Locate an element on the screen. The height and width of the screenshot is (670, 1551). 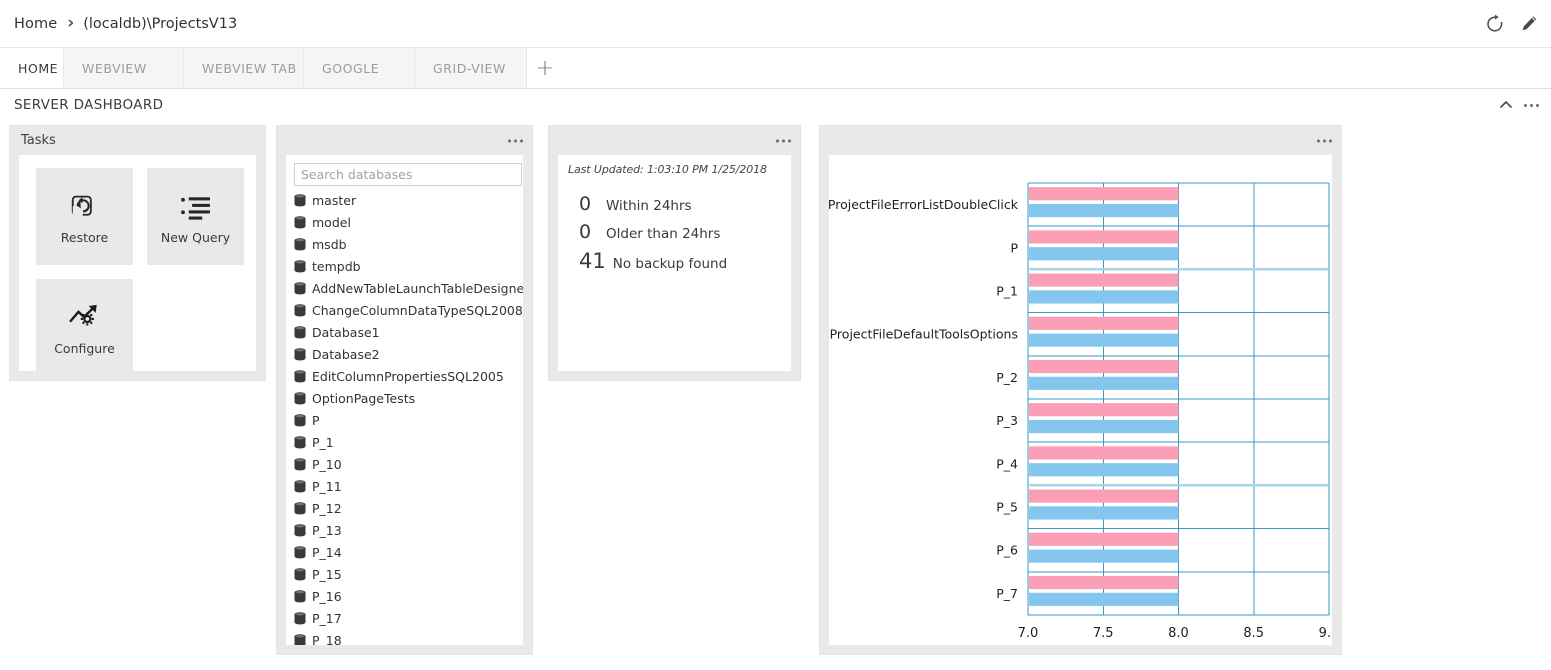
page-title: SERVER DASHBOARD is located at coordinates (89, 105).